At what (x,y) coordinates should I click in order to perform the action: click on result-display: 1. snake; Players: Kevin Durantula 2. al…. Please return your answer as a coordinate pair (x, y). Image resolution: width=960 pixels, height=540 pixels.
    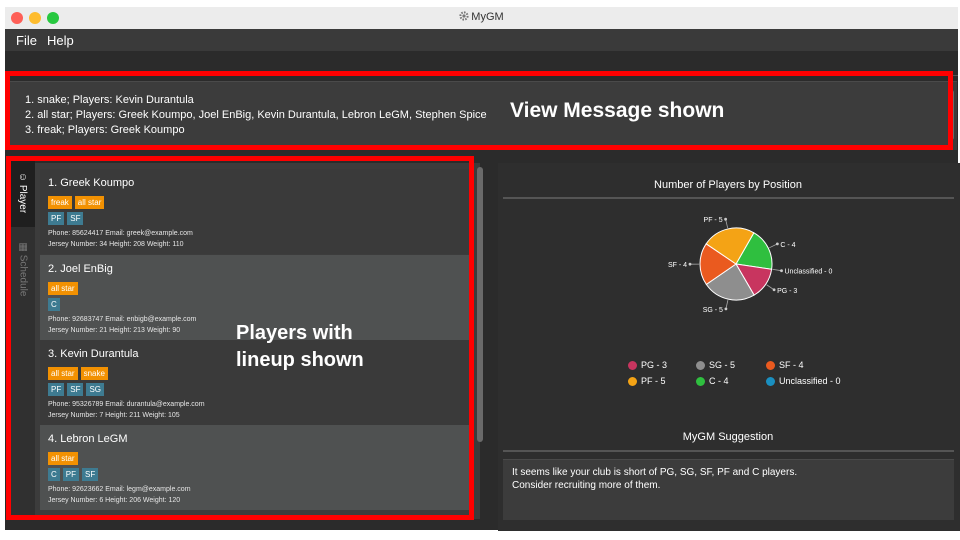
    Looking at the image, I should click on (483, 115).